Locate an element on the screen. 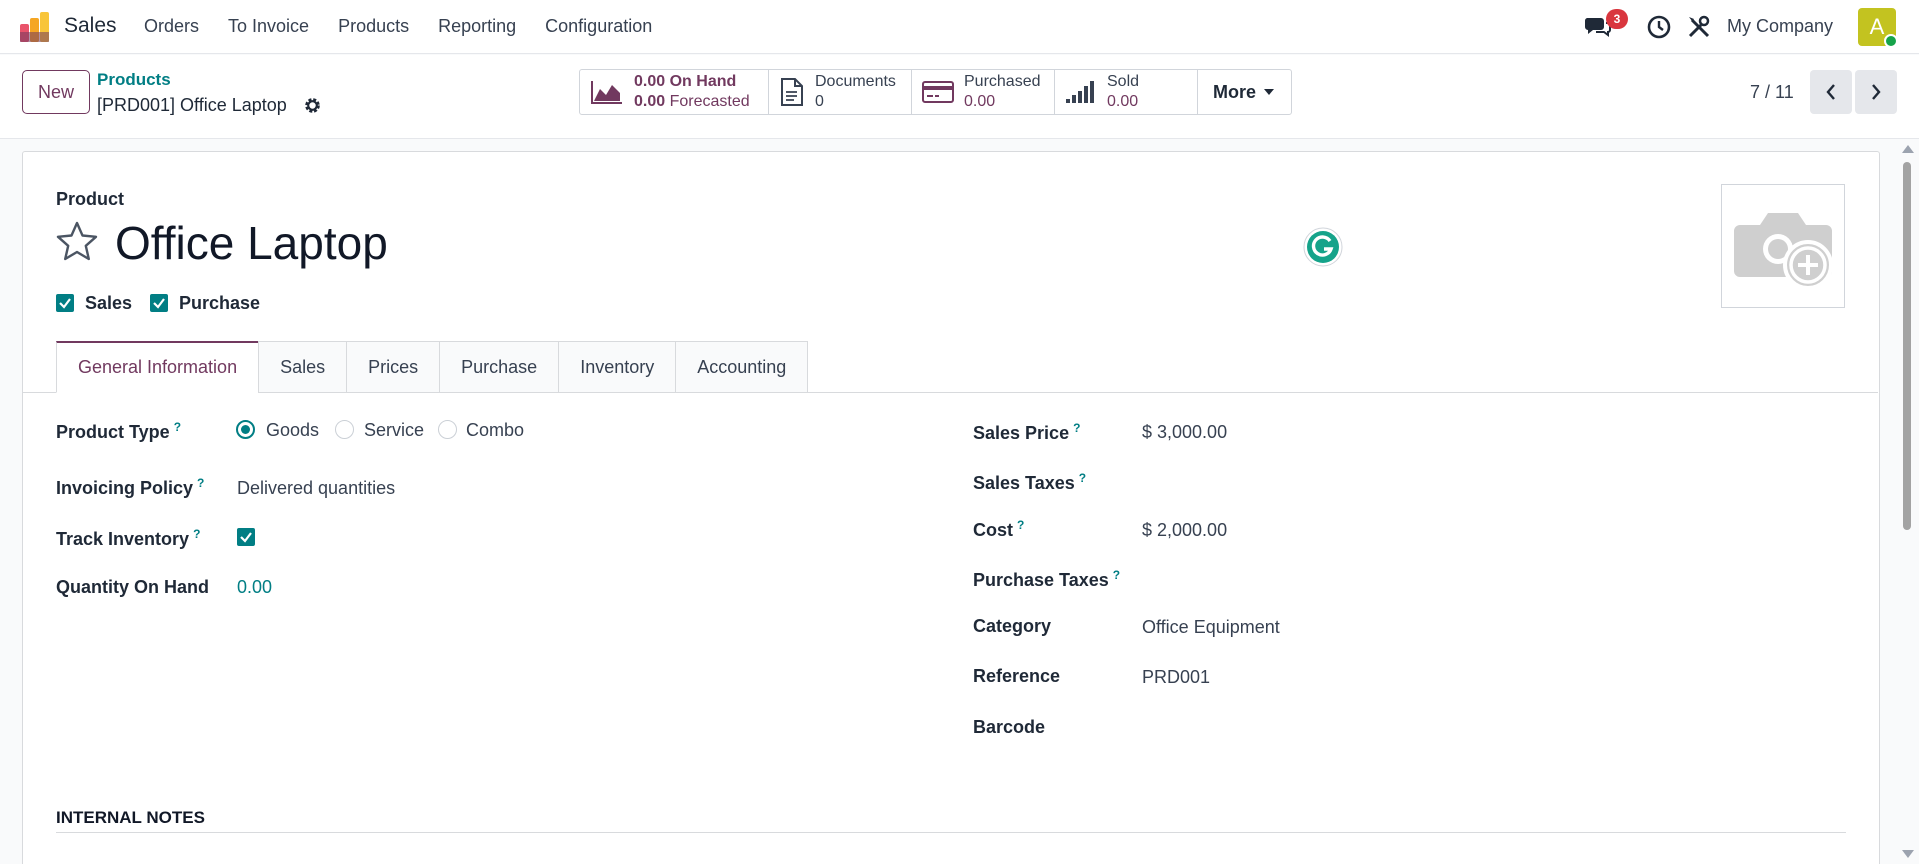 The image size is (1919, 864). breadcrumb-products: Products is located at coordinates (134, 80).